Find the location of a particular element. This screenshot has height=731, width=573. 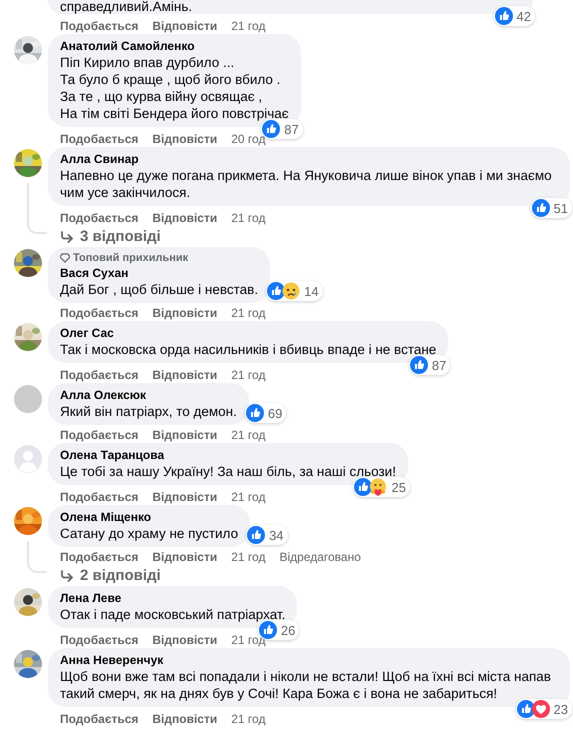

reaction-count: 34 is located at coordinates (276, 535).